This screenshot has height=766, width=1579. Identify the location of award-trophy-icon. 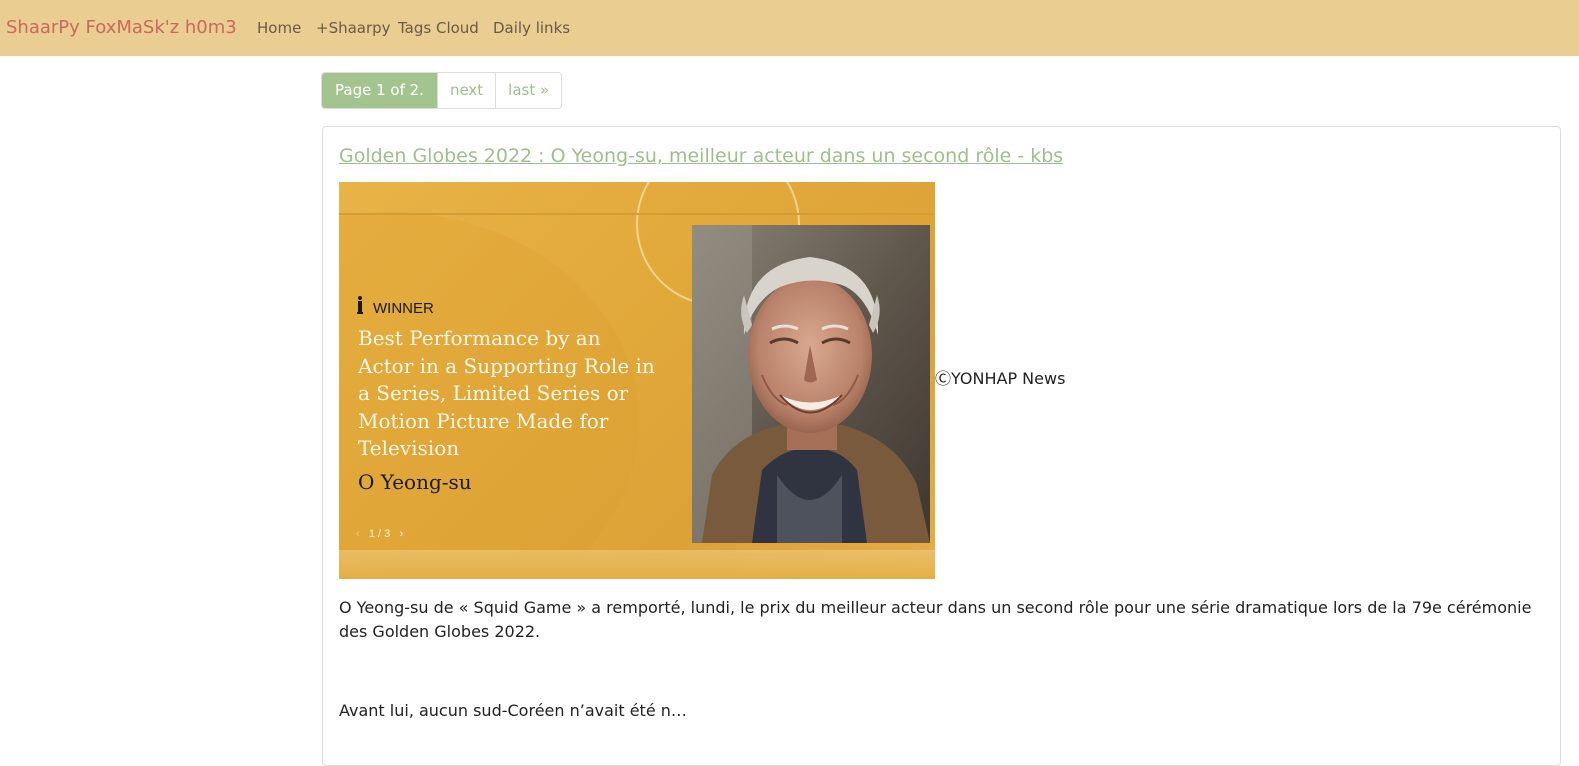
(360, 305).